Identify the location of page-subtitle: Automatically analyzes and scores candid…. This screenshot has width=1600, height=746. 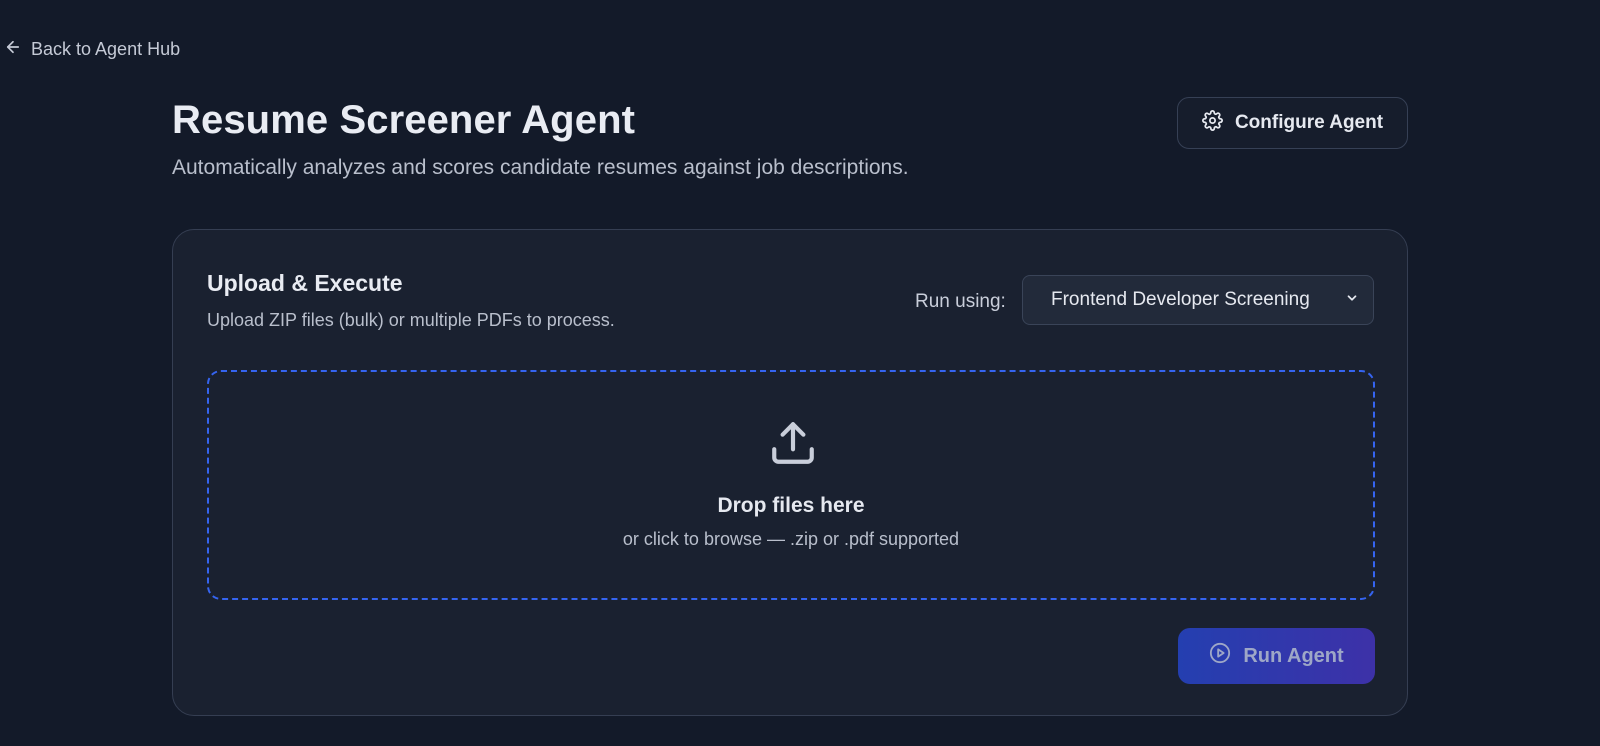
(540, 167).